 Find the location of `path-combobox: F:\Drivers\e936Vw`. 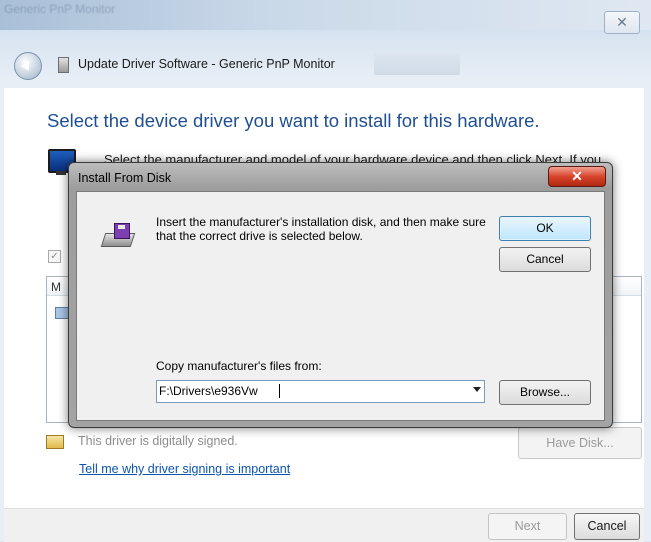

path-combobox: F:\Drivers\e936Vw is located at coordinates (320, 391).